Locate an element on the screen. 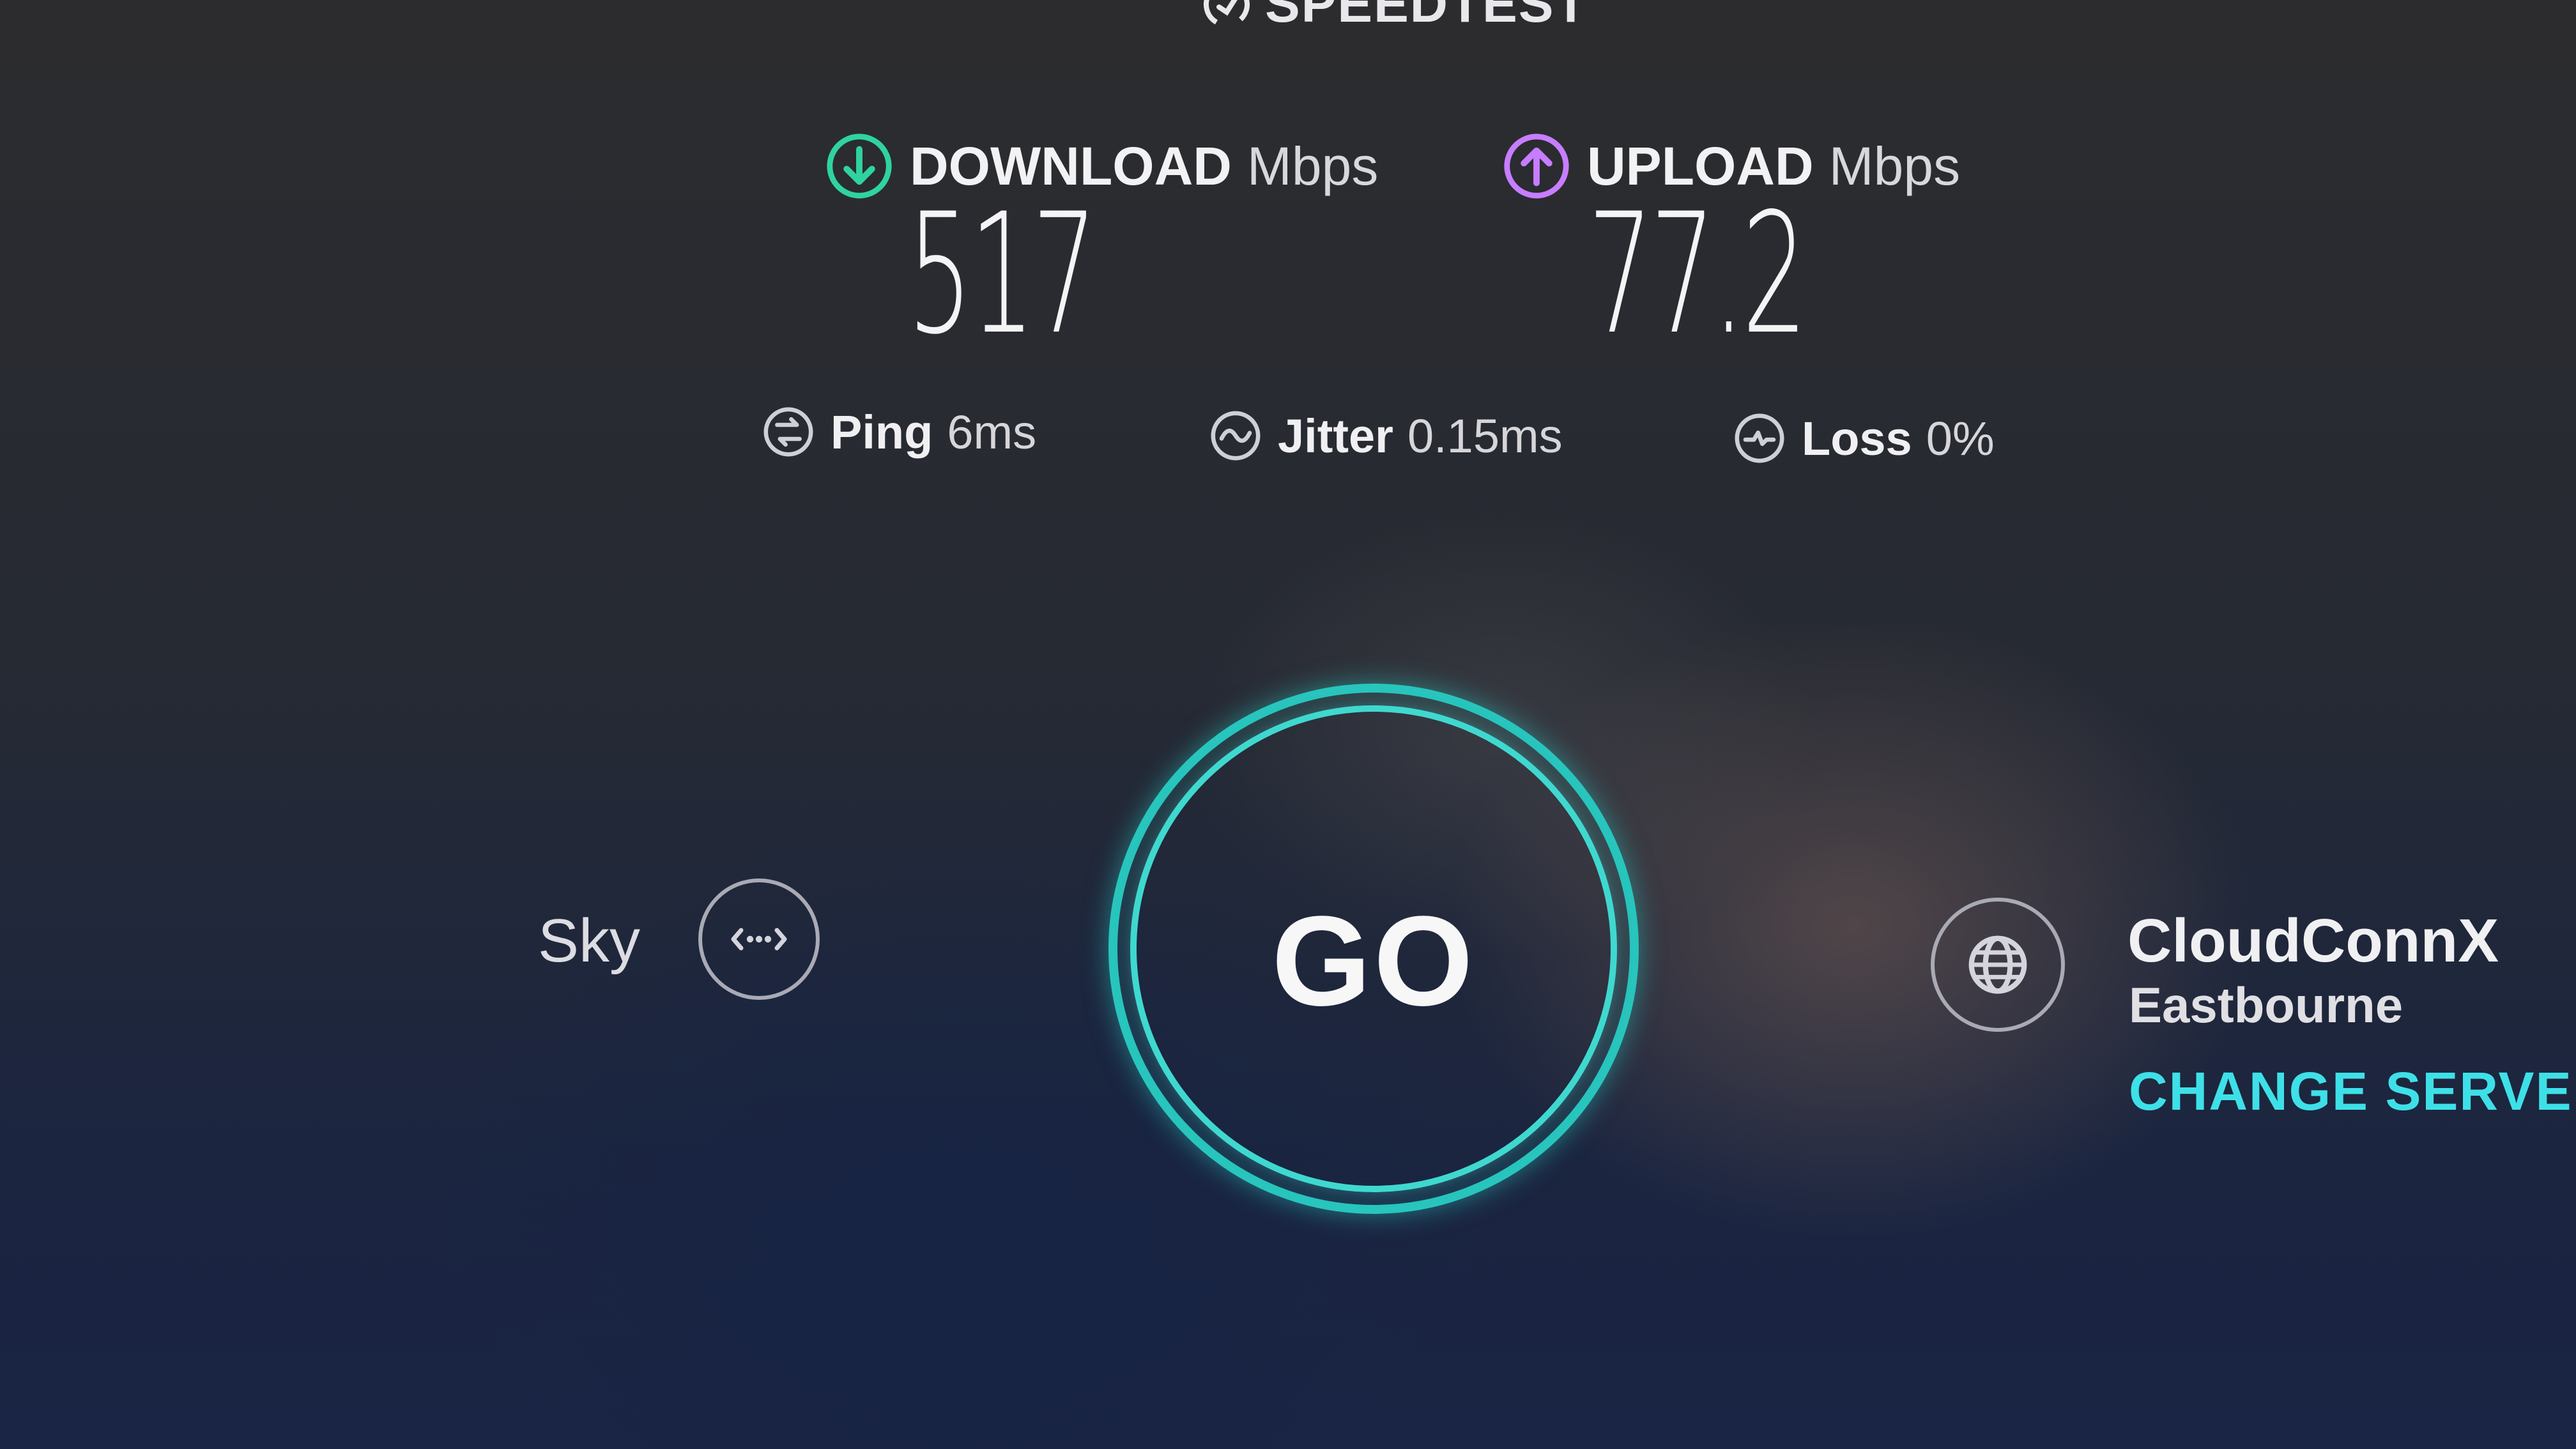 The image size is (2576, 1449). speedtest-logo: SPEEDTEST is located at coordinates (1394, 17).